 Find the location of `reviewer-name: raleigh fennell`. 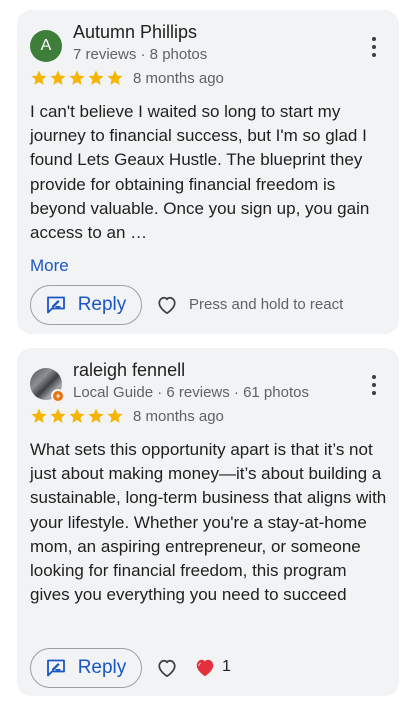

reviewer-name: raleigh fennell is located at coordinates (129, 370).